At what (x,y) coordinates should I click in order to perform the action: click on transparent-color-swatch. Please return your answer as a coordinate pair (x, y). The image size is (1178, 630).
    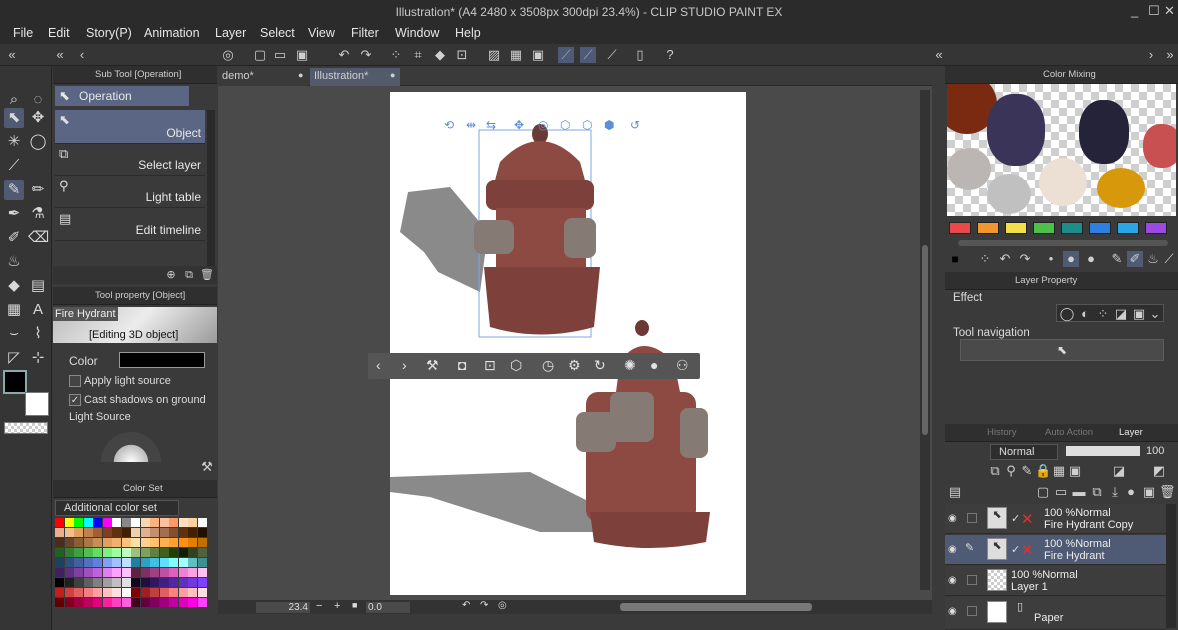
    Looking at the image, I should click on (26, 428).